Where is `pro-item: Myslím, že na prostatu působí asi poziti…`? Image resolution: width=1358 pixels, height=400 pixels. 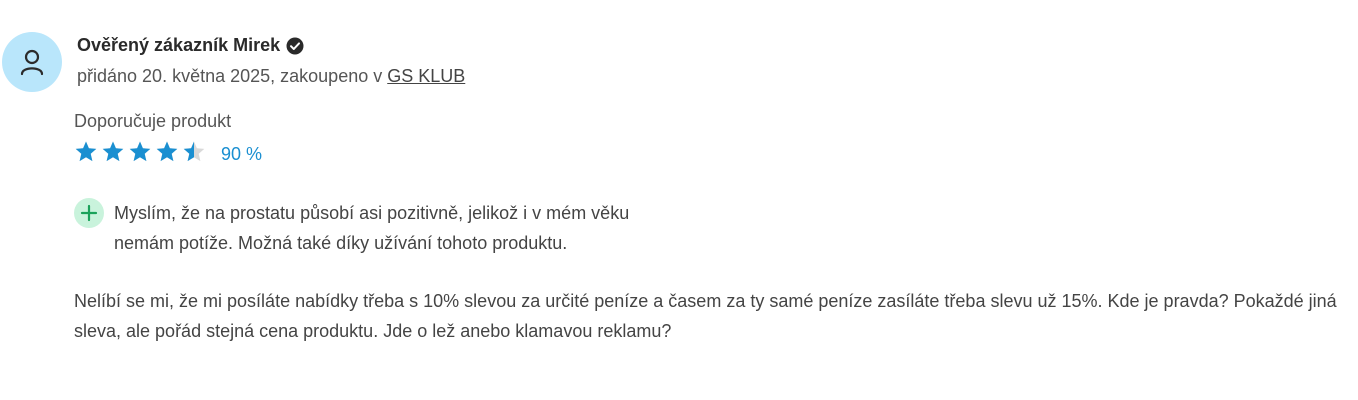 pro-item: Myslím, že na prostatu působí asi poziti… is located at coordinates (374, 228).